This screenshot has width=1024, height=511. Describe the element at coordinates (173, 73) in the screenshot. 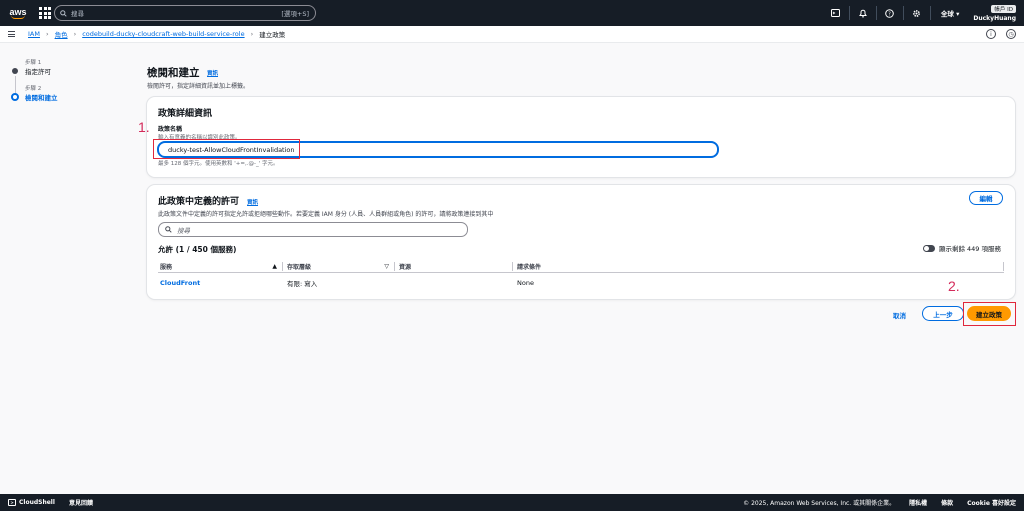

I see `page-title: 檢閱和建立` at that location.